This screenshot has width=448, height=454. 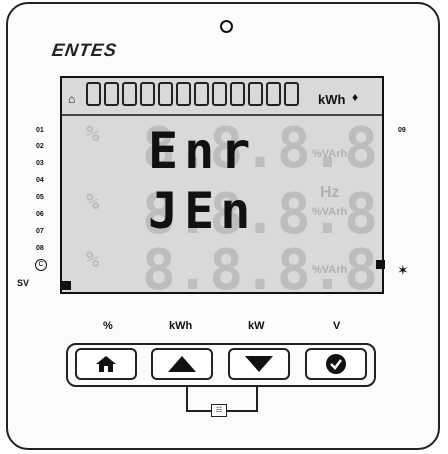 I want to click on up-button, so click(x=182, y=364).